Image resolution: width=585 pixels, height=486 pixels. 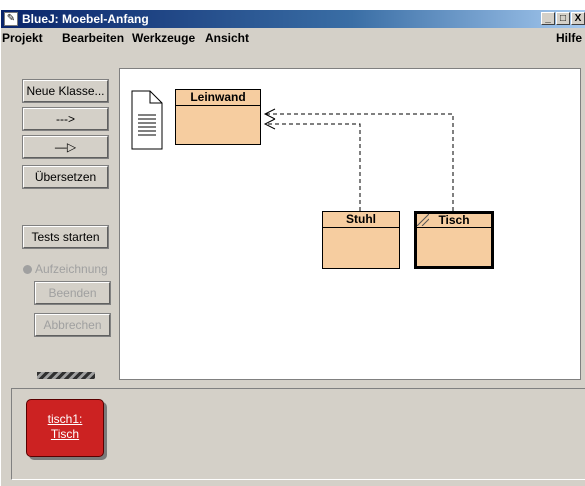 What do you see at coordinates (293, 19) in the screenshot?
I see `title-bar: ✎ BlueJ: Moebel-Anfang _ □ X` at bounding box center [293, 19].